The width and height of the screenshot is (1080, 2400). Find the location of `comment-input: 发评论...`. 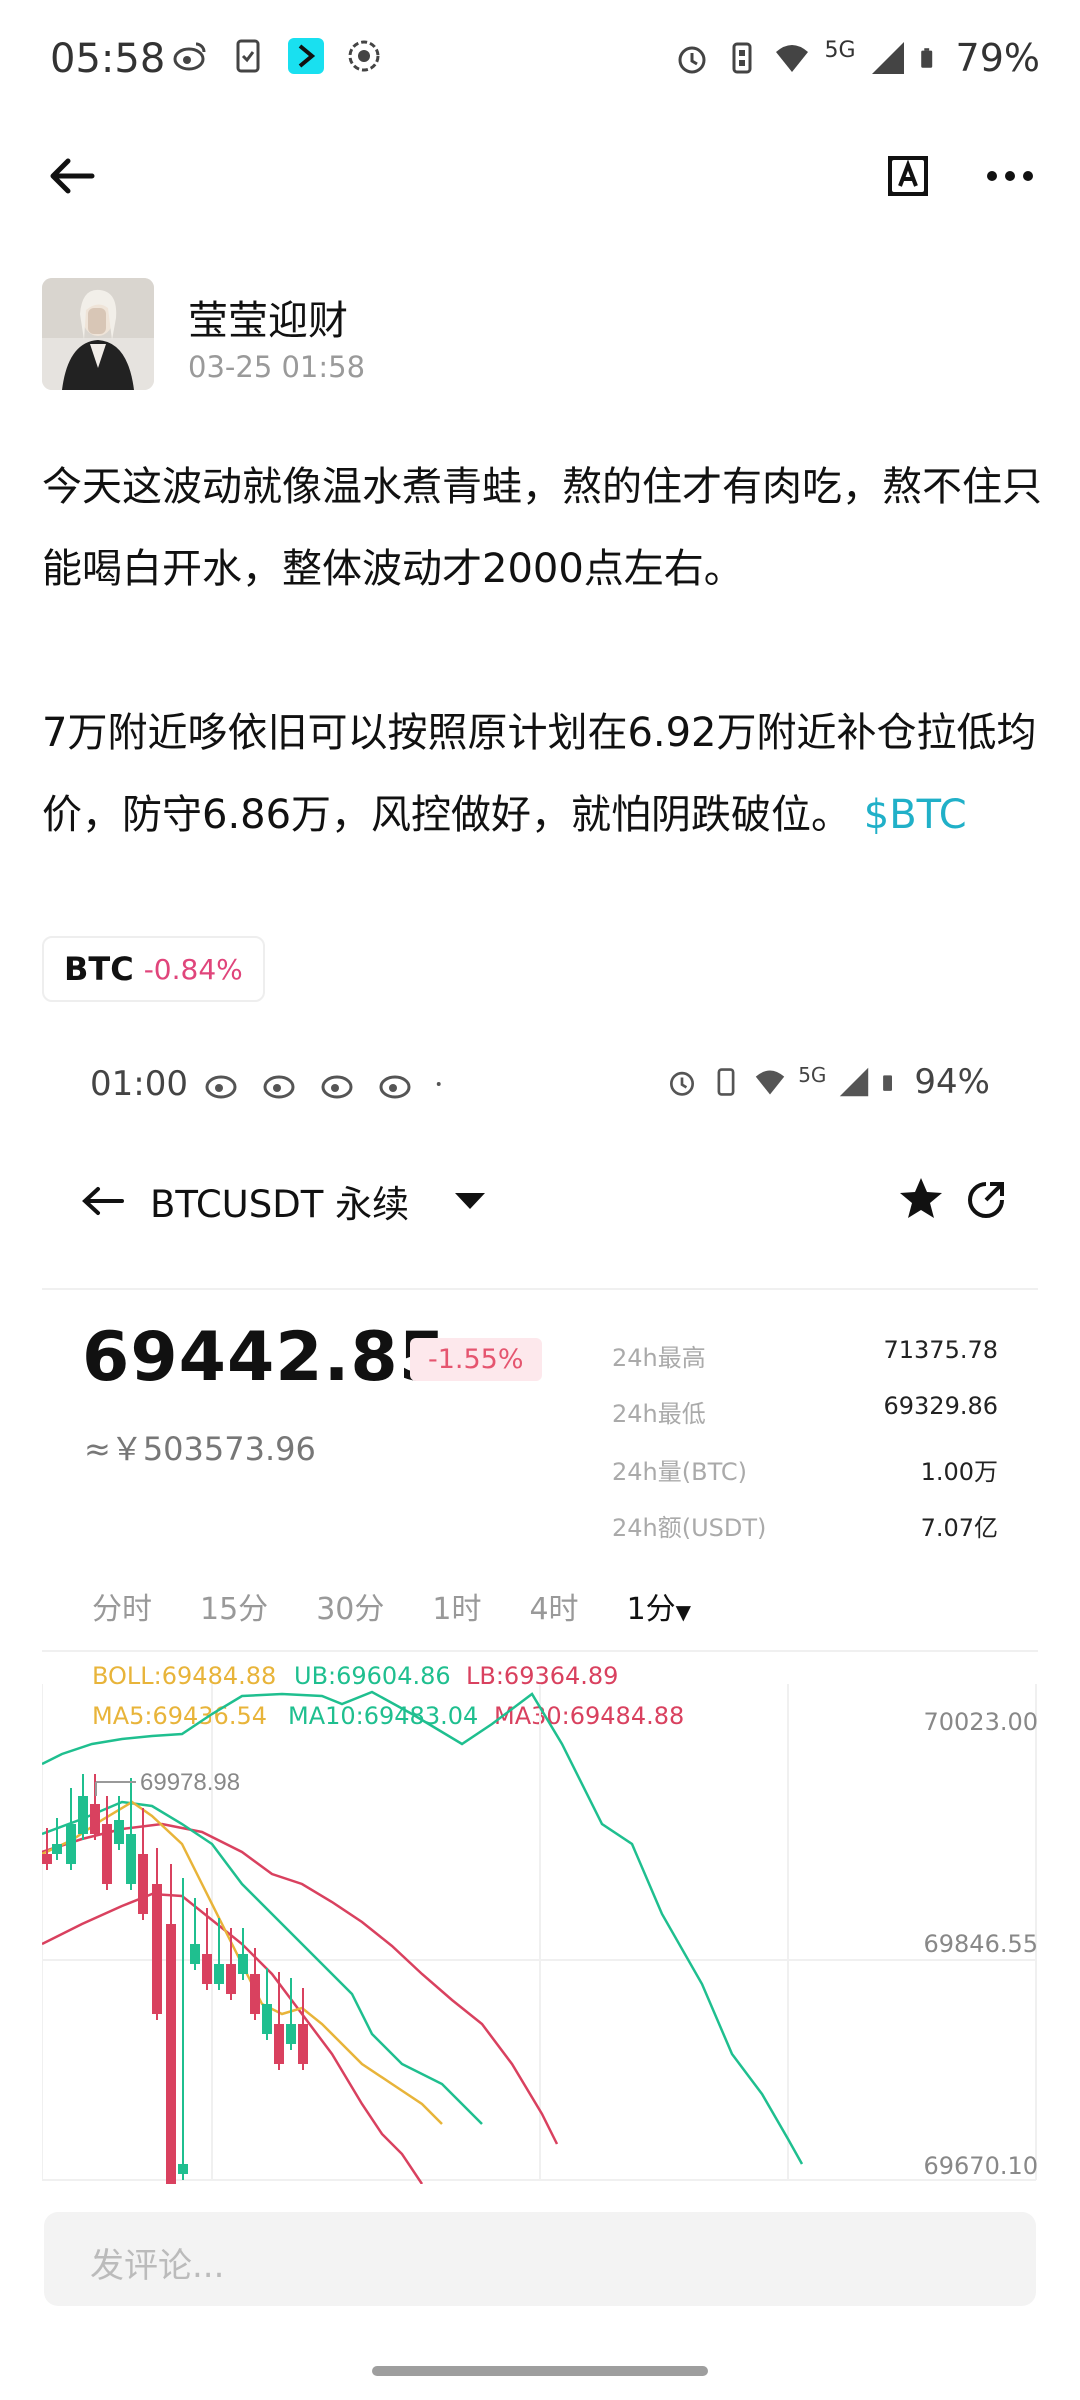

comment-input: 发评论... is located at coordinates (540, 2259).